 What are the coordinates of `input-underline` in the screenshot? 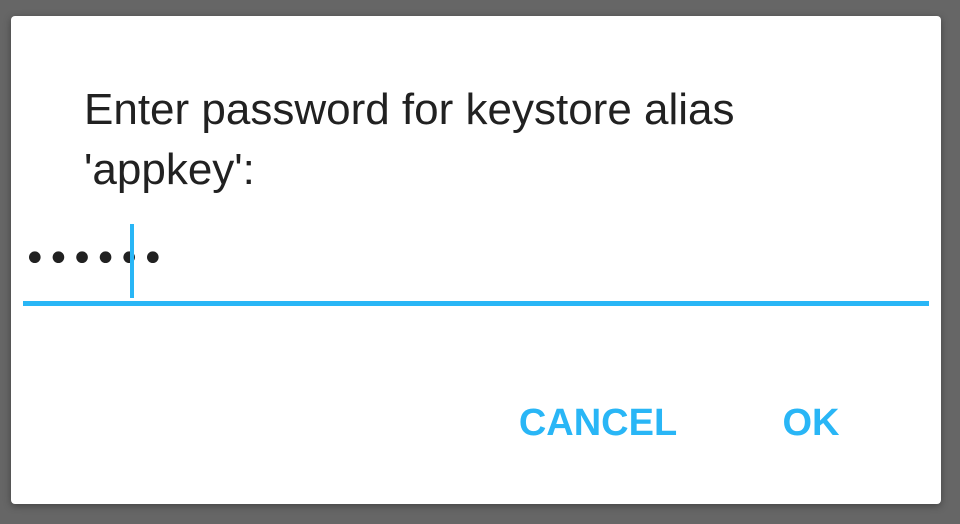 It's located at (476, 303).